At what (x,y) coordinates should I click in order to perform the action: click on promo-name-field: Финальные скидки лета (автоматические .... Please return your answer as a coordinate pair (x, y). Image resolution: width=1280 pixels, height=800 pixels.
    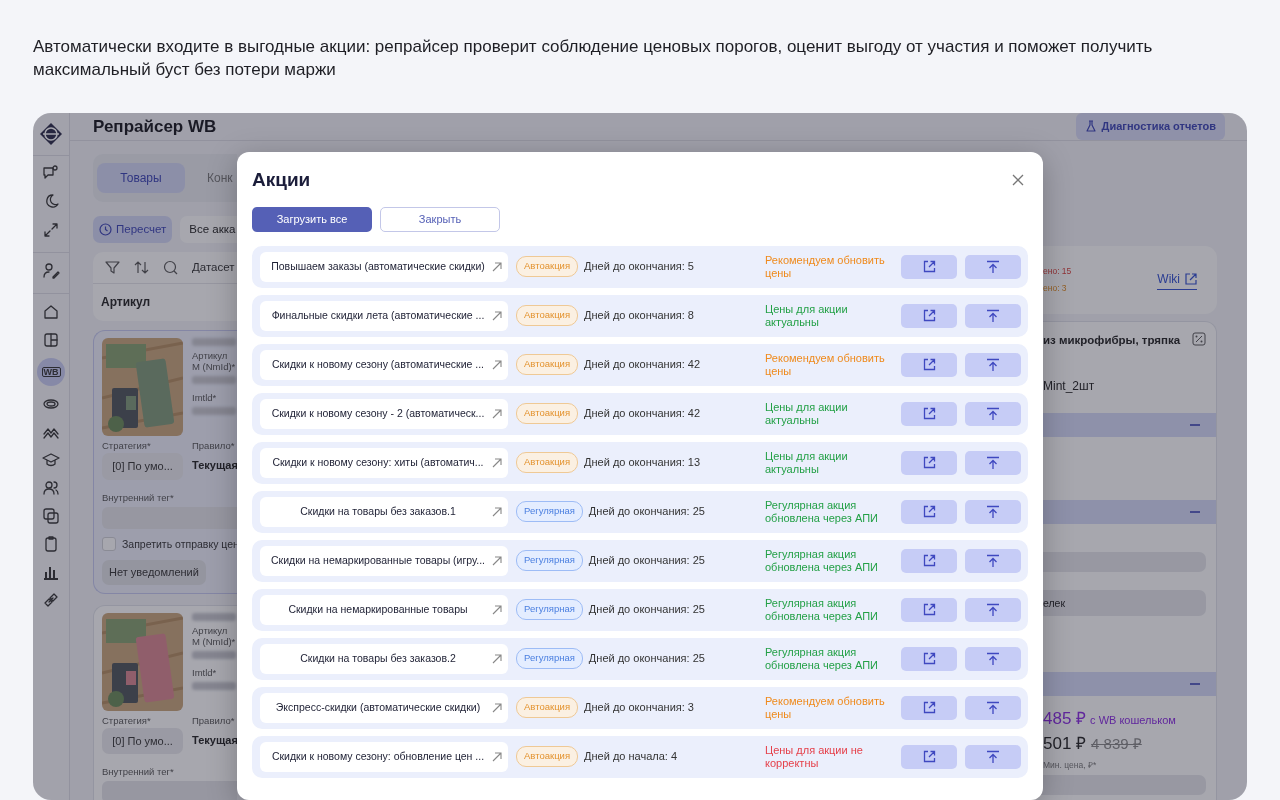
    Looking at the image, I should click on (384, 315).